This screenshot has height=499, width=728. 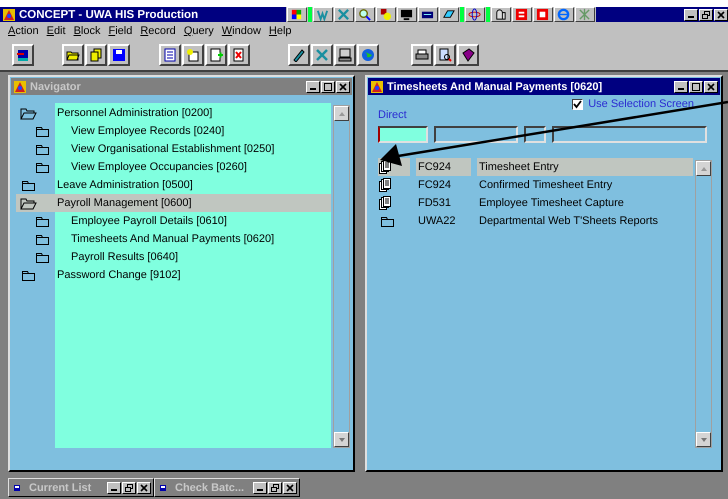 I want to click on computer-icon, so click(x=345, y=55).